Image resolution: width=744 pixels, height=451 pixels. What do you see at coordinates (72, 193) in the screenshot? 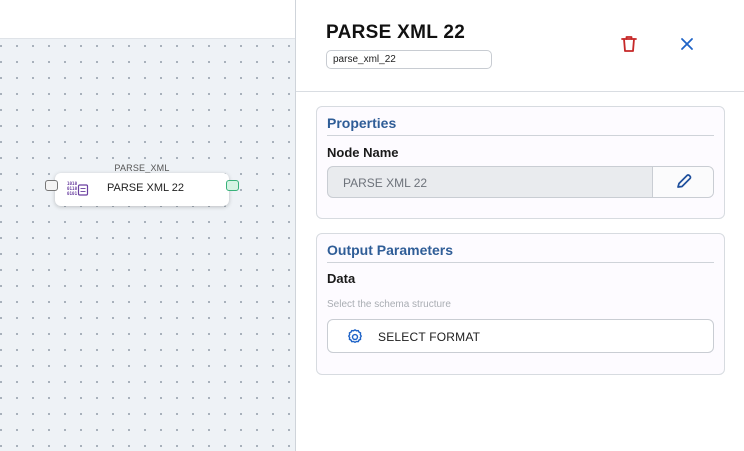
I see `svg-text: 0101` at bounding box center [72, 193].